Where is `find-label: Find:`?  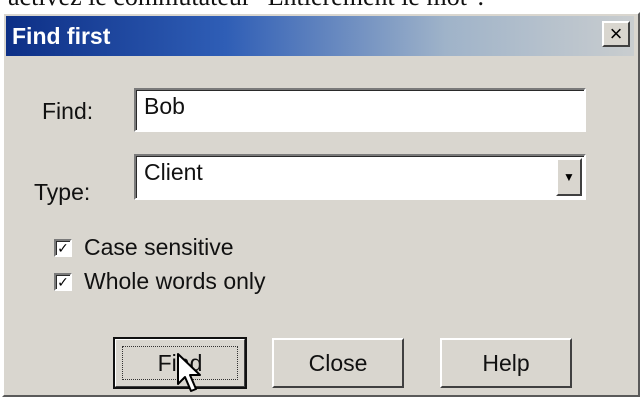
find-label: Find: is located at coordinates (68, 111).